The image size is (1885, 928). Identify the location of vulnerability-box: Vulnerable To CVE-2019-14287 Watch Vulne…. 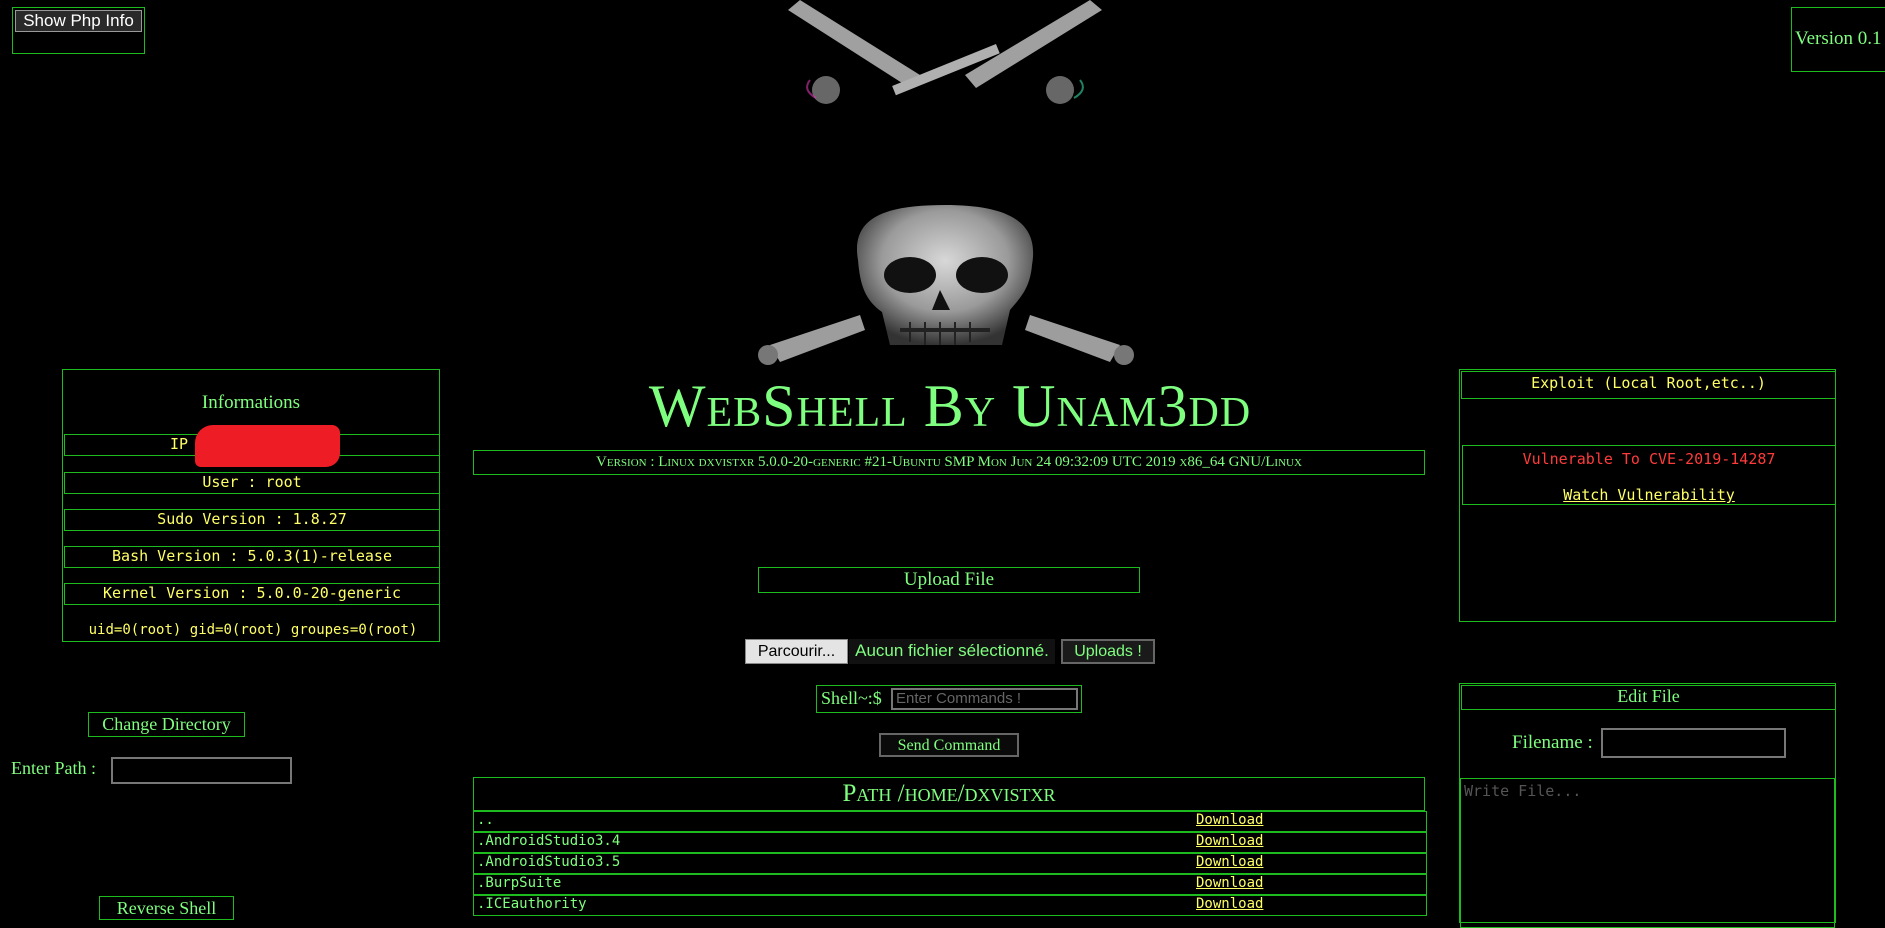
(1649, 475).